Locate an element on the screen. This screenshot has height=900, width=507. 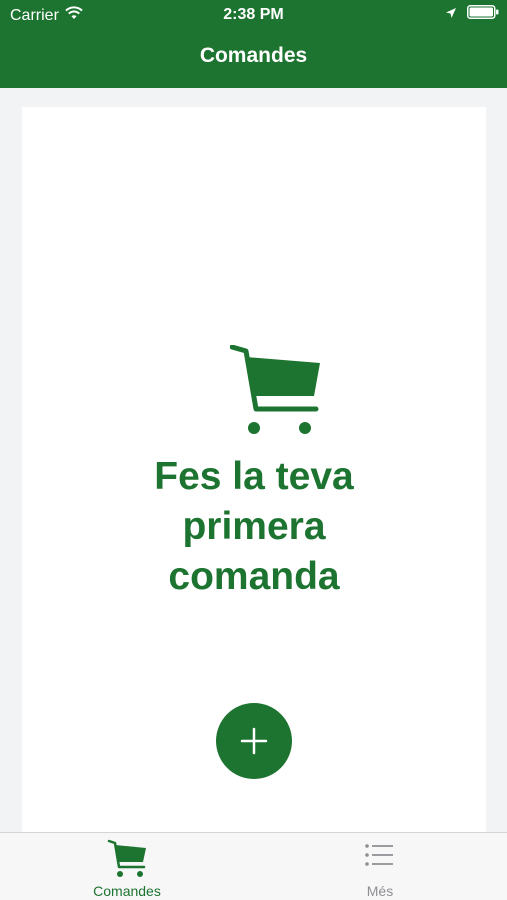
status-right is located at coordinates (472, 14).